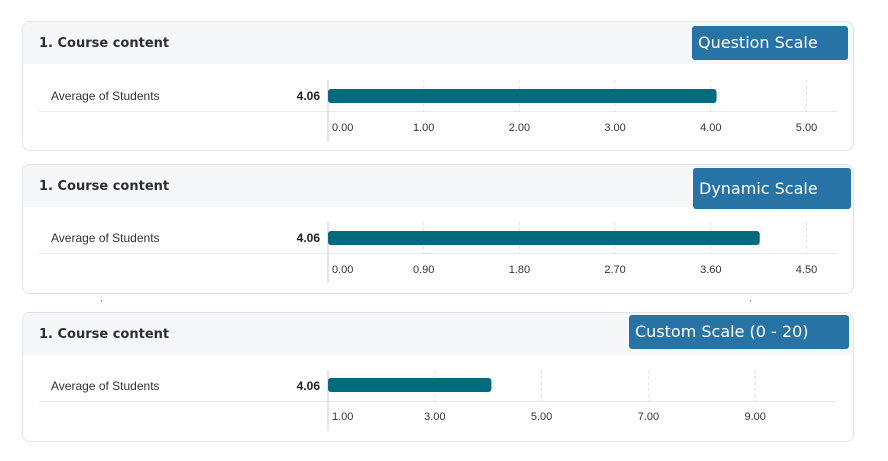 Image resolution: width=888 pixels, height=461 pixels. What do you see at coordinates (739, 332) in the screenshot?
I see `scale-tag: Custom Scale (0 - 20)` at bounding box center [739, 332].